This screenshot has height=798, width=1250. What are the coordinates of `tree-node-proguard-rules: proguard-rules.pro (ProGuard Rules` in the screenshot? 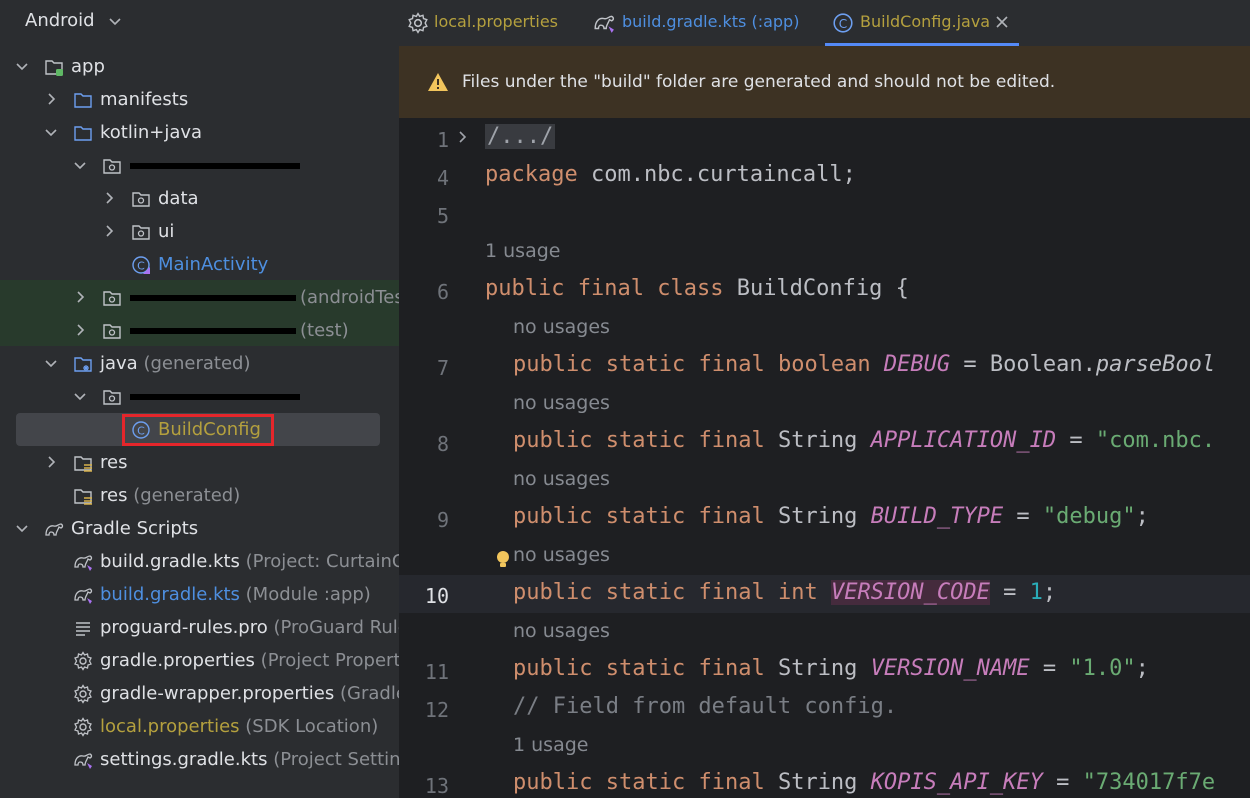 It's located at (199, 627).